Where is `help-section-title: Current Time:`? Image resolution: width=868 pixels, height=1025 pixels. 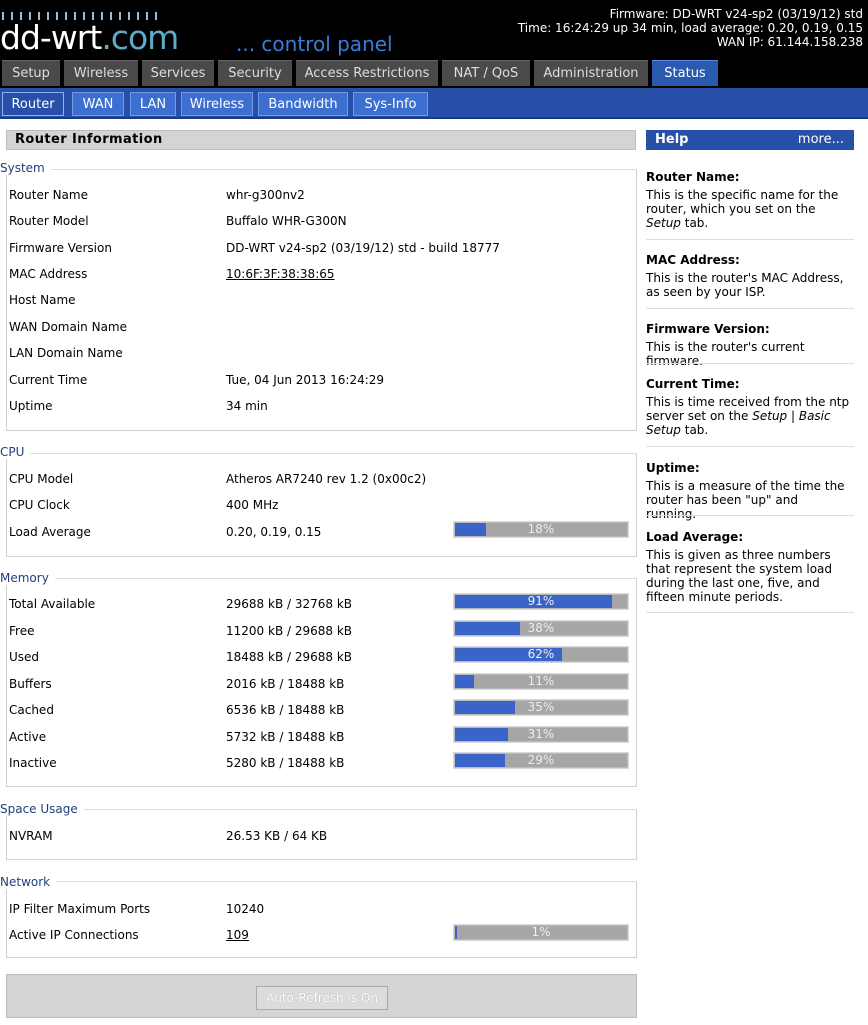 help-section-title: Current Time: is located at coordinates (693, 384).